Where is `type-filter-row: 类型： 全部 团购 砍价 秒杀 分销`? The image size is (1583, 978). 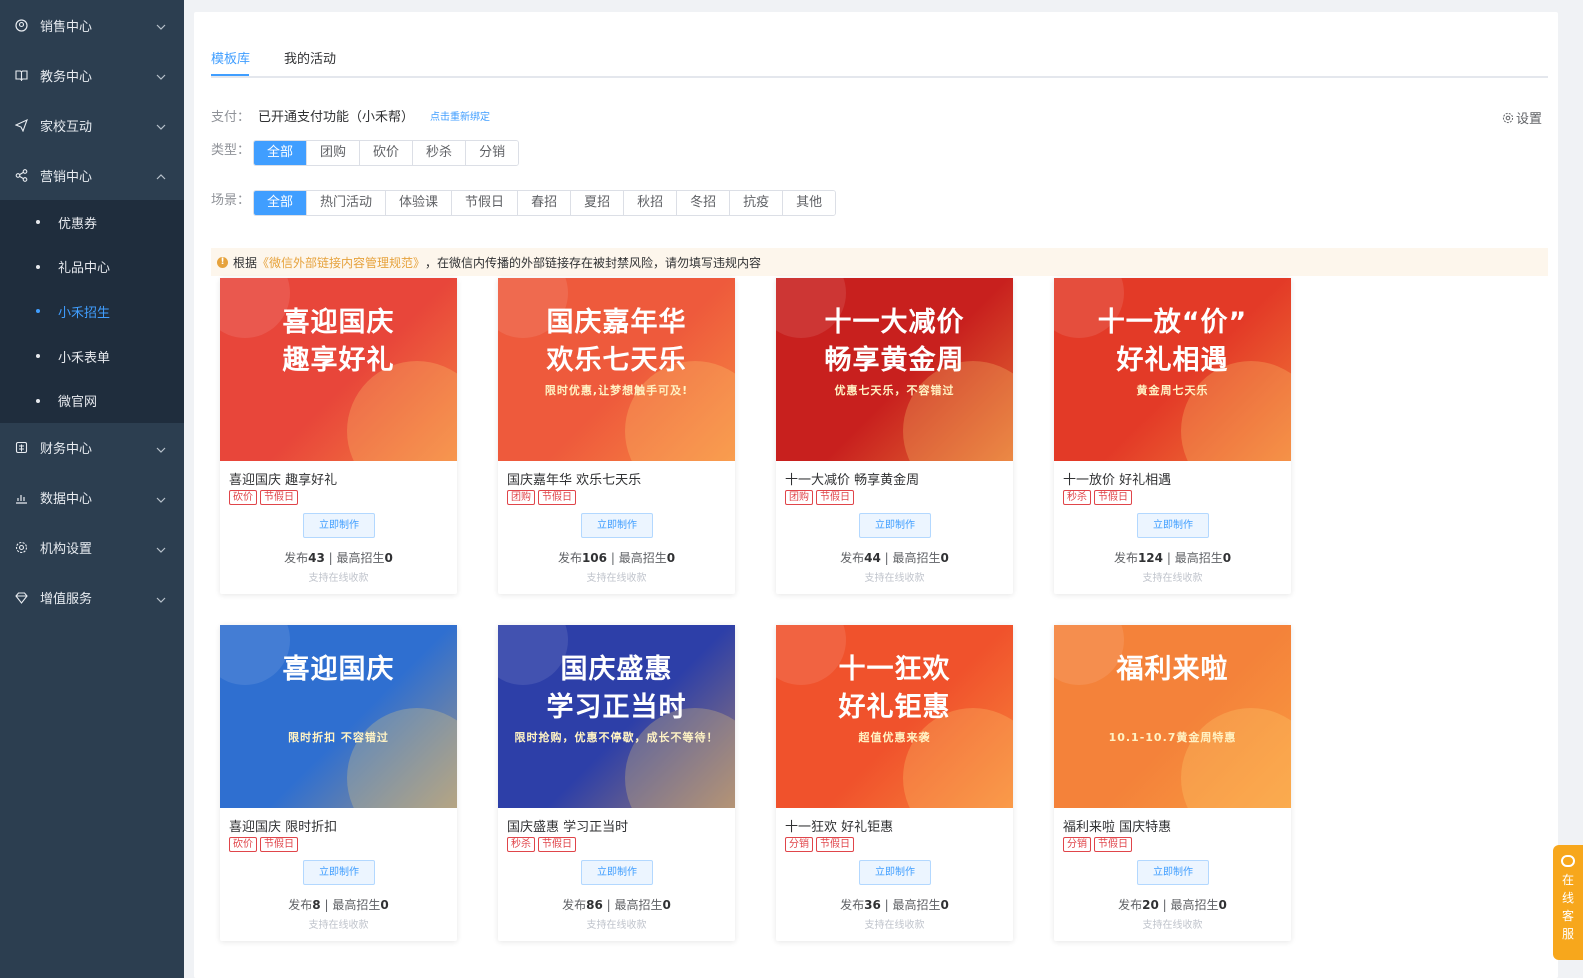 type-filter-row: 类型： 全部 团购 砍价 秒杀 分销 is located at coordinates (365, 153).